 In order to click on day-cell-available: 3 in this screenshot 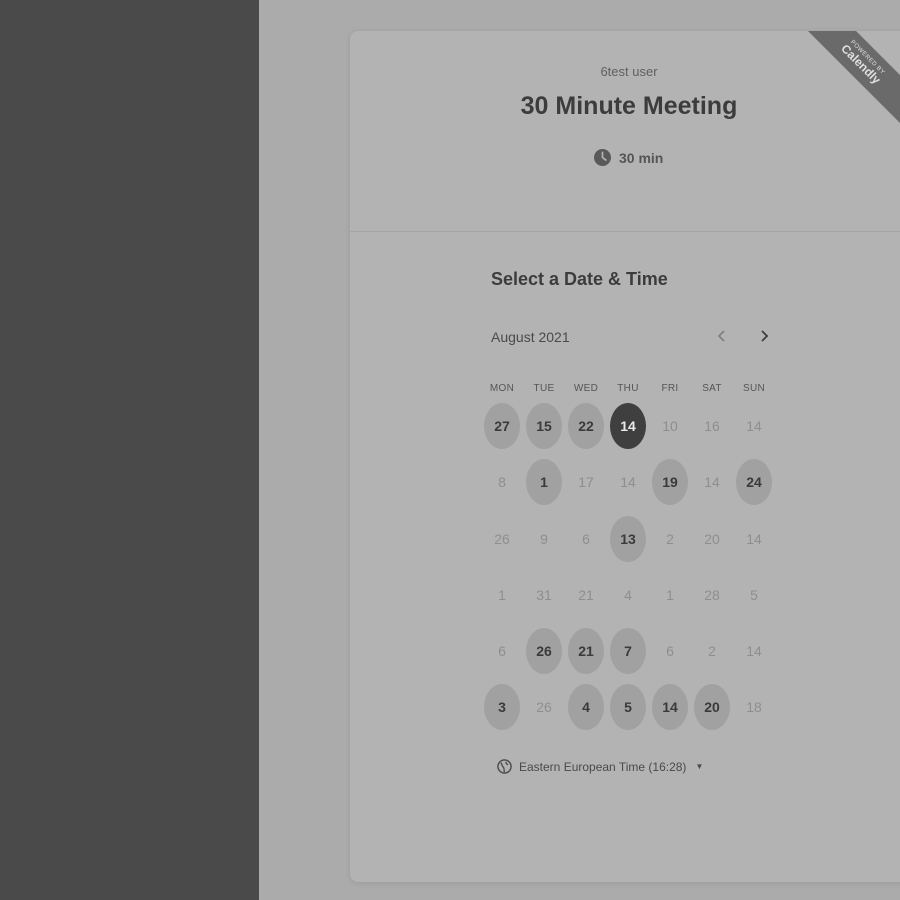, I will do `click(502, 707)`.